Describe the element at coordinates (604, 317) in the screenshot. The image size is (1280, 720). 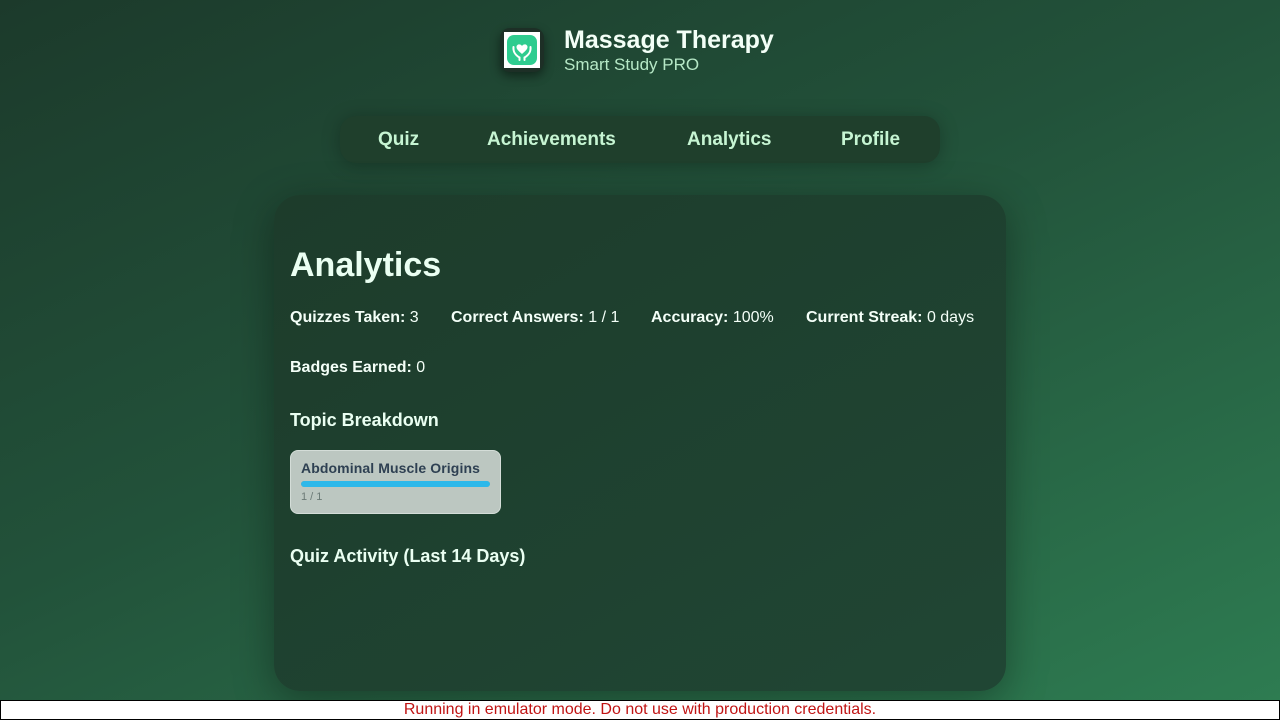
I see `stat-value: 1 / 1` at that location.